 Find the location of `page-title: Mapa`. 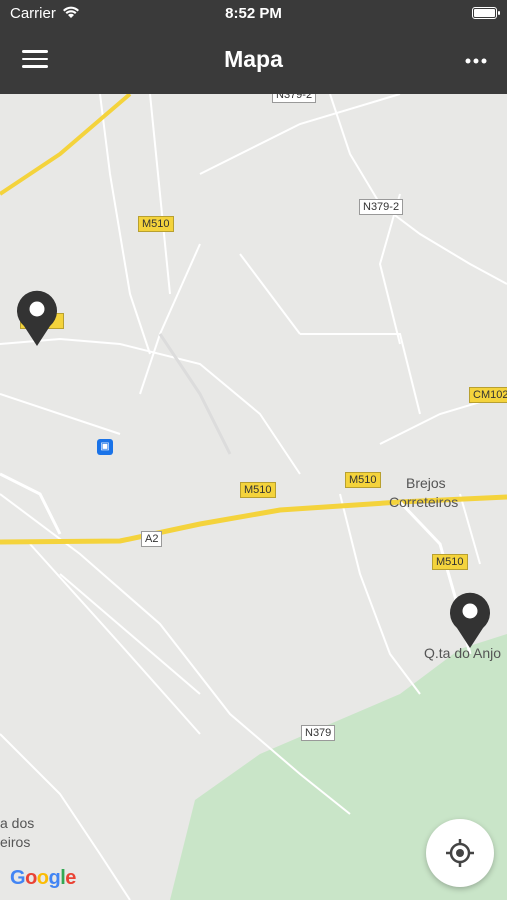

page-title: Mapa is located at coordinates (253, 59).